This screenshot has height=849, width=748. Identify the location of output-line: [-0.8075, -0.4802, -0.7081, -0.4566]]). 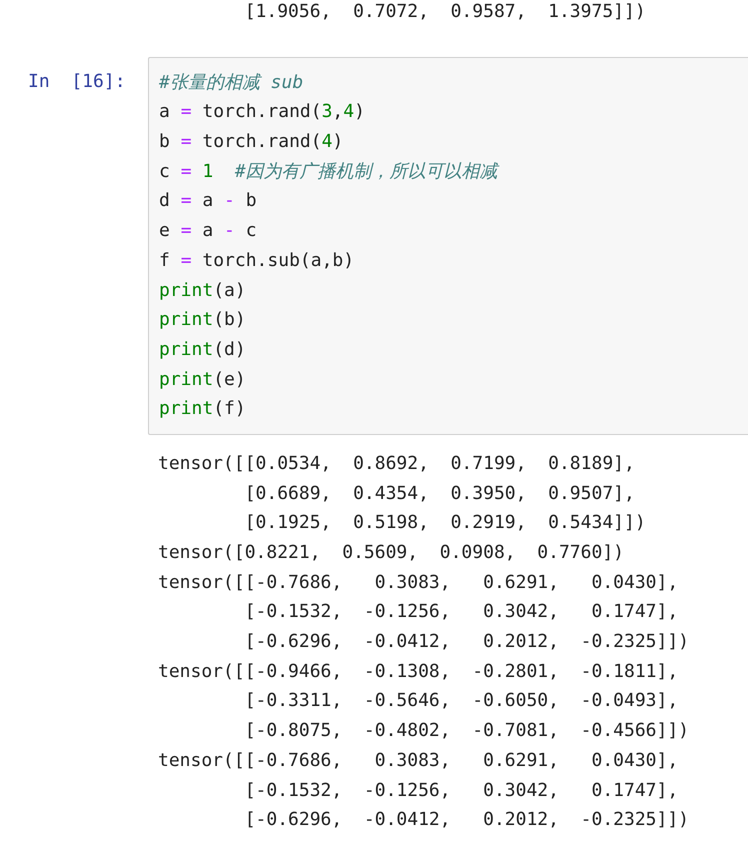
(467, 731).